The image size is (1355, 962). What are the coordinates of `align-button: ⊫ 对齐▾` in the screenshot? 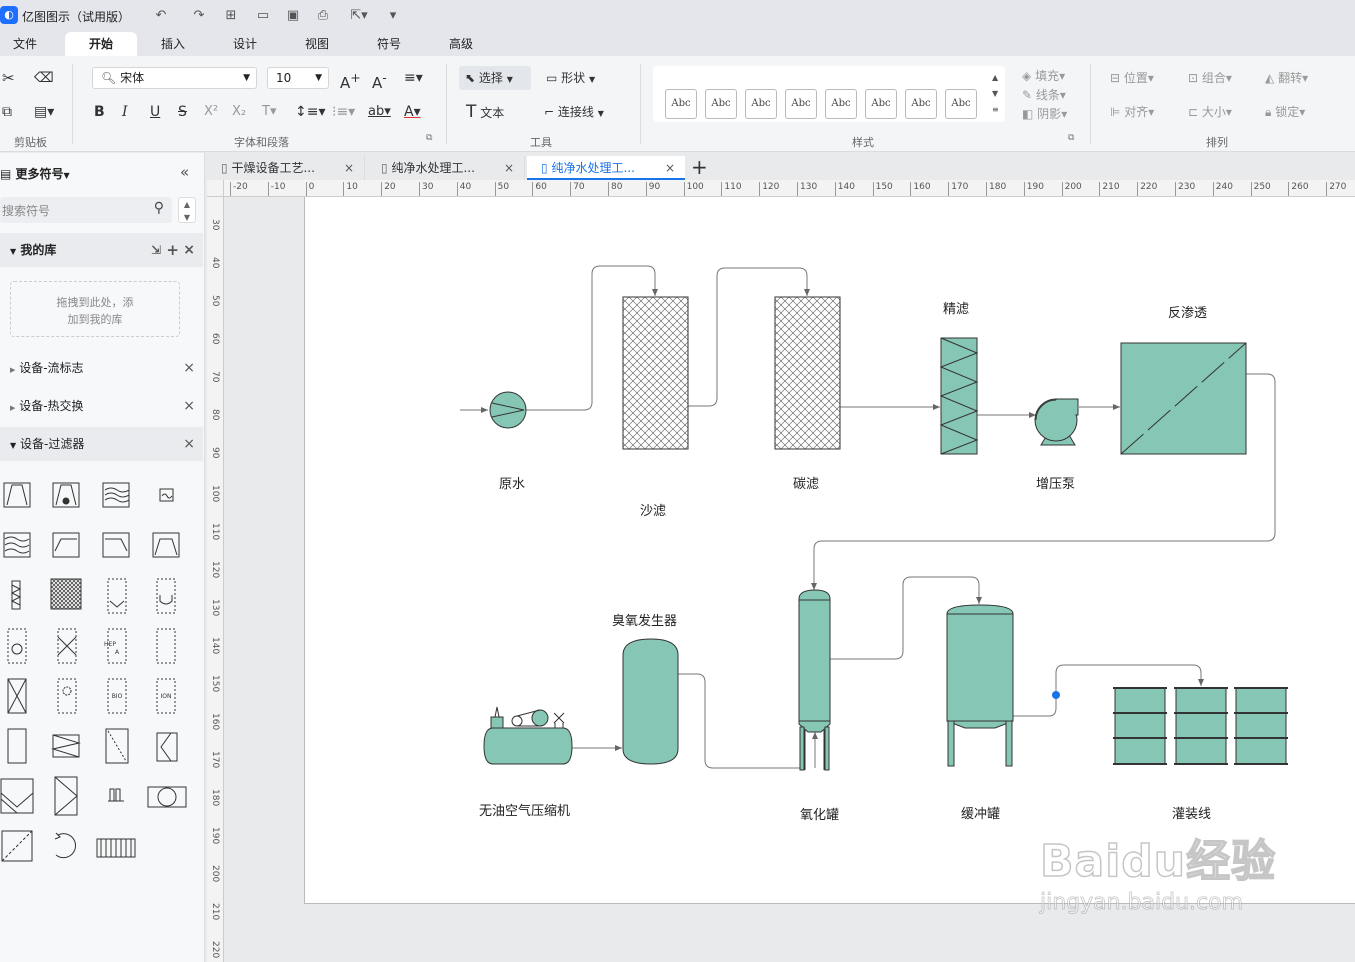 It's located at (1132, 112).